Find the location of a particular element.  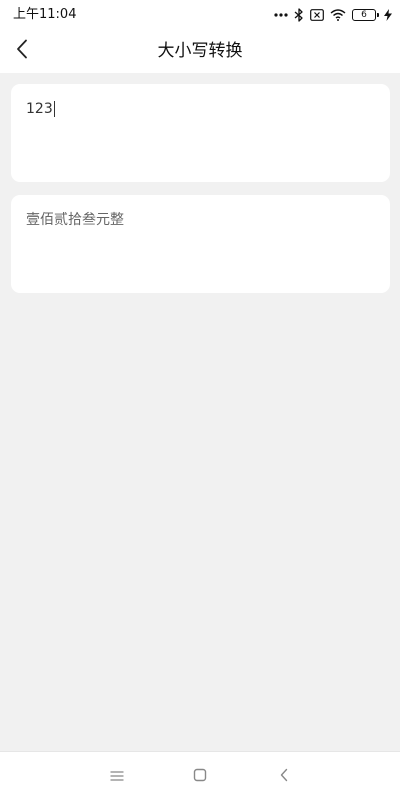

text-caret is located at coordinates (54, 109).